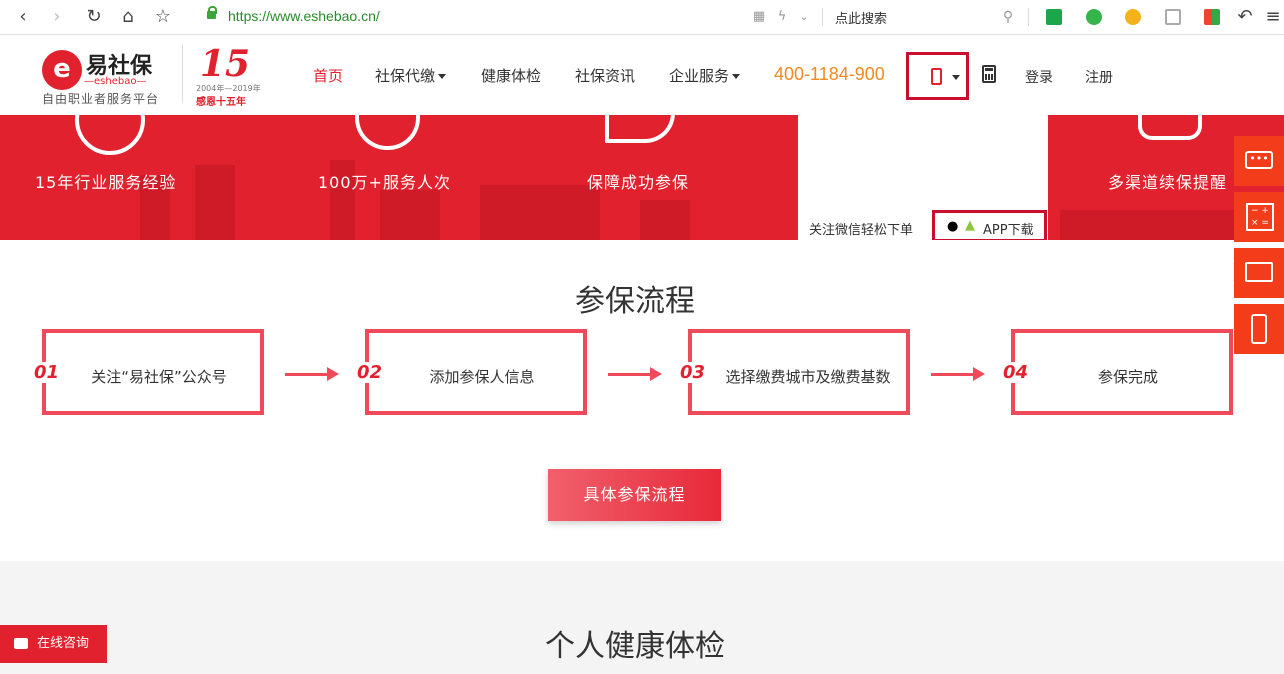 The height and width of the screenshot is (674, 1284). What do you see at coordinates (62, 70) in the screenshot?
I see `logo-mark: e` at bounding box center [62, 70].